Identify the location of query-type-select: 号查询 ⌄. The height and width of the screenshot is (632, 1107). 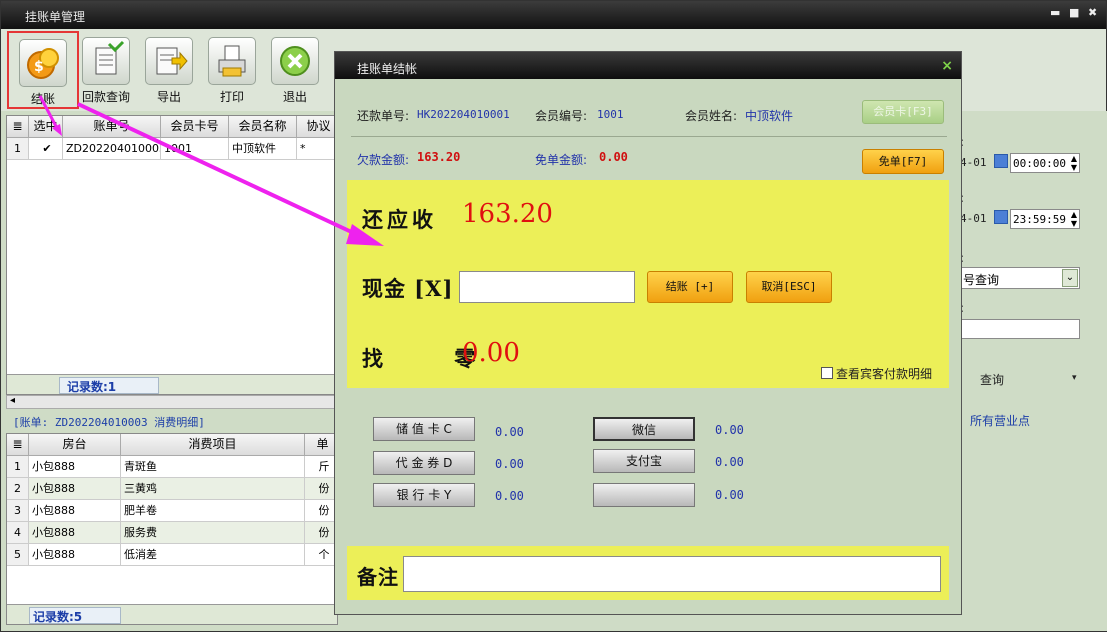
(1020, 278).